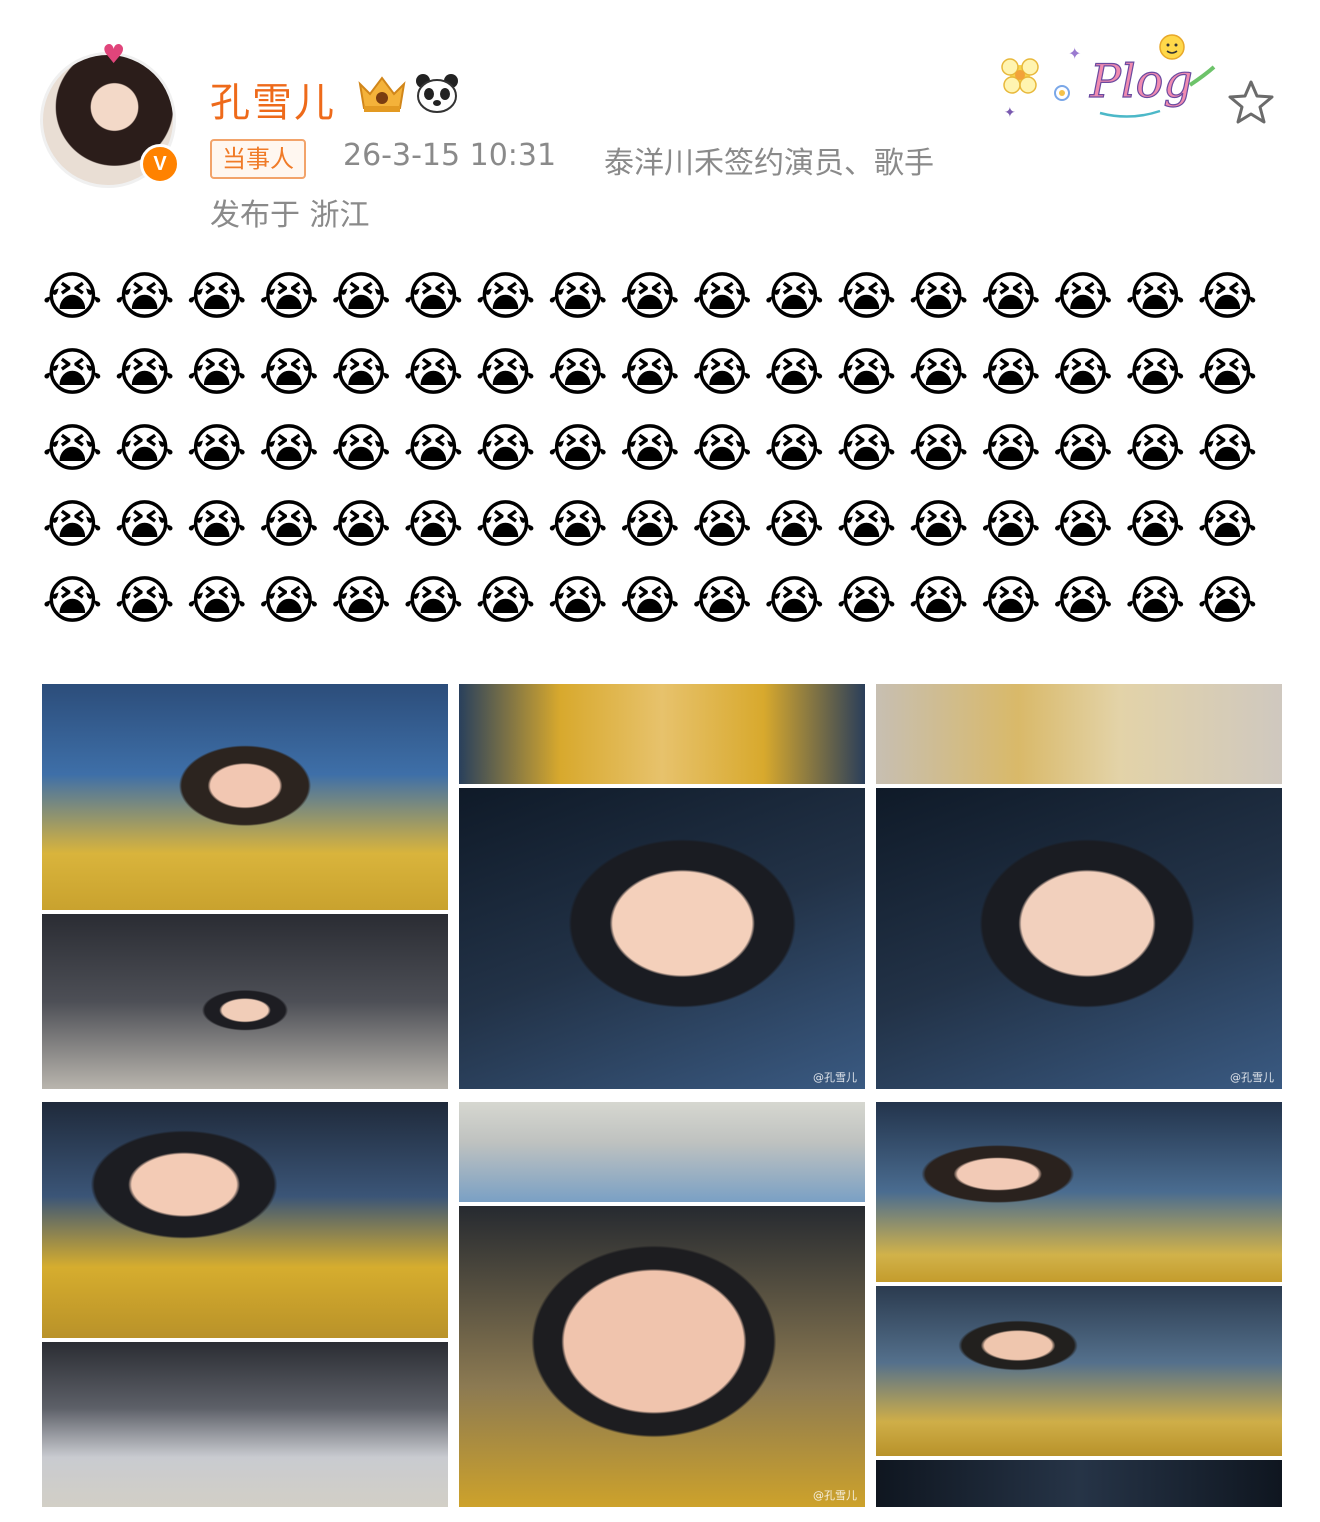  I want to click on author-name: 孔雪儿, so click(273, 99).